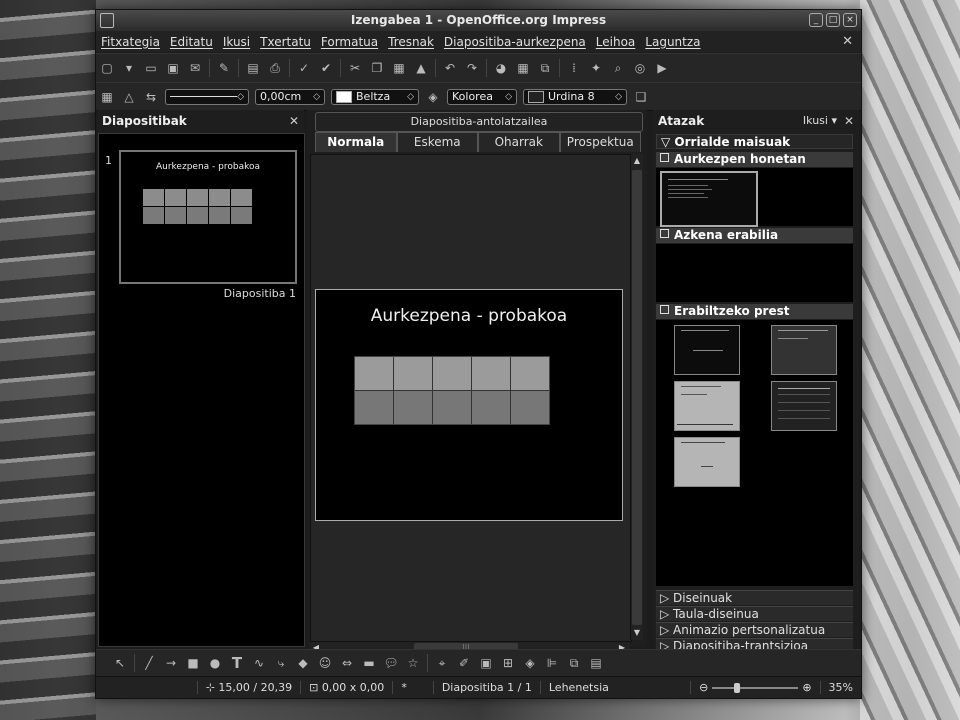 Image resolution: width=960 pixels, height=720 pixels. Describe the element at coordinates (195, 68) in the screenshot. I see `email-icon: ✉` at that location.